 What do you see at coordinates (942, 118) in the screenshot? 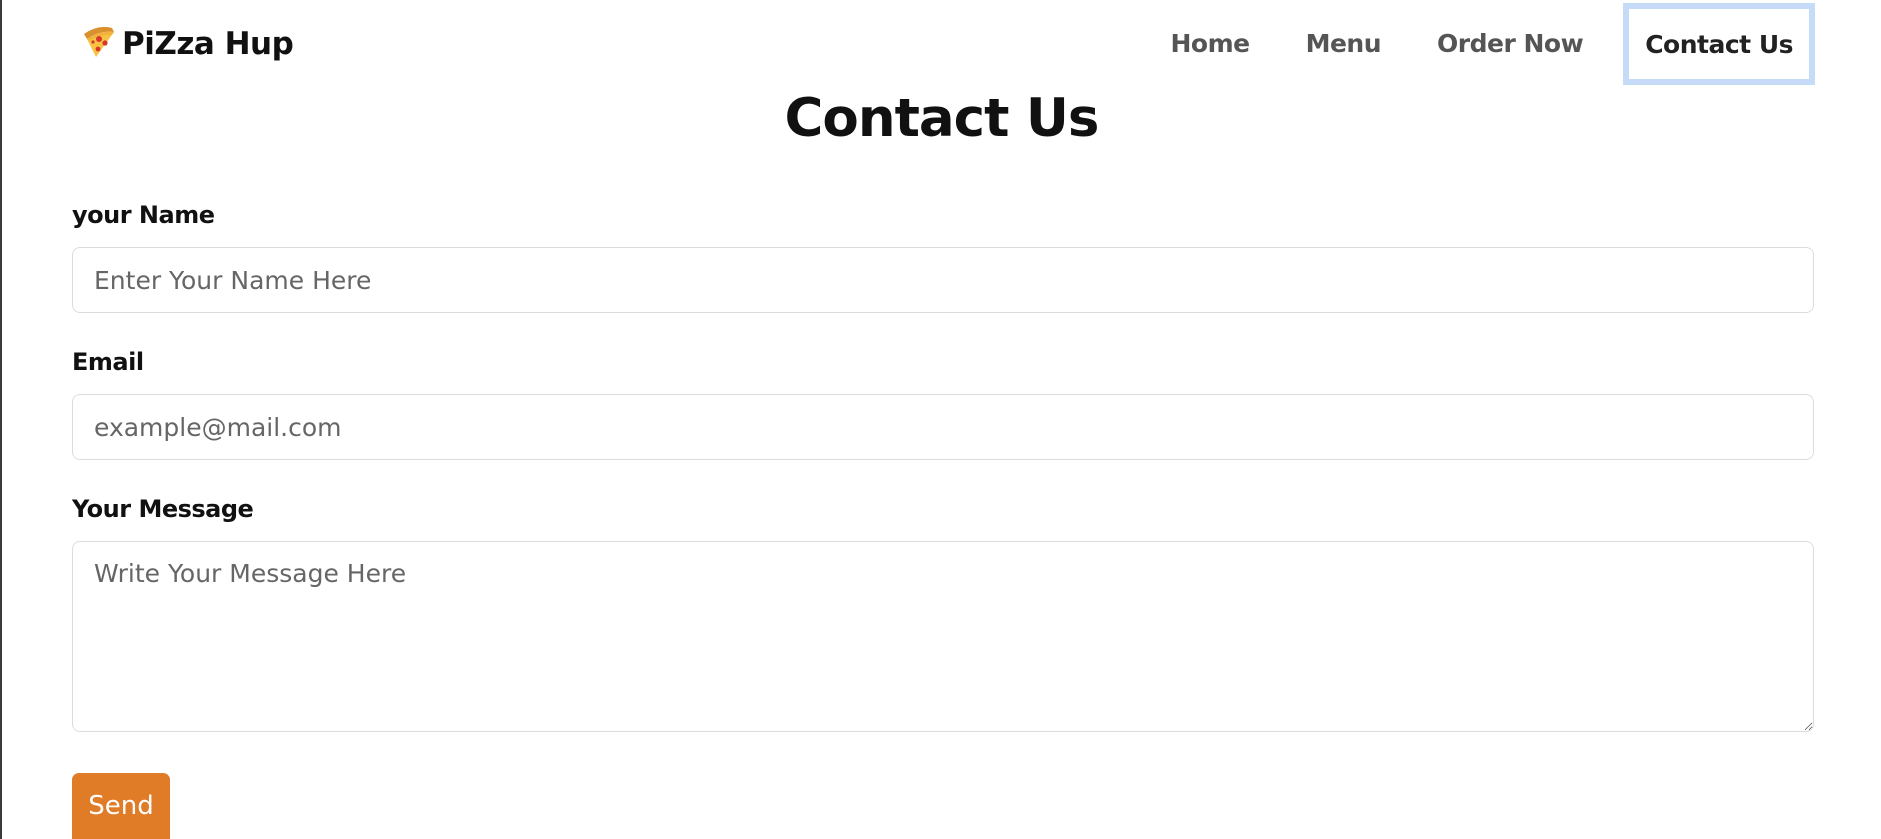
I see `page-title: Contact Us` at bounding box center [942, 118].